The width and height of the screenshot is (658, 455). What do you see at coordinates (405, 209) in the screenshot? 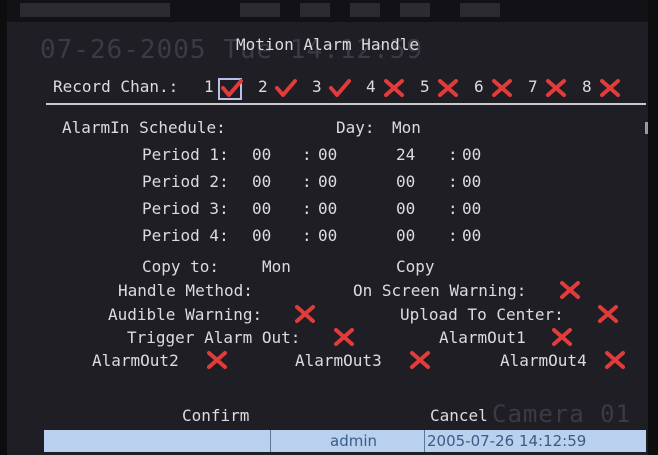
I see `period-3-end-hour: 00` at bounding box center [405, 209].